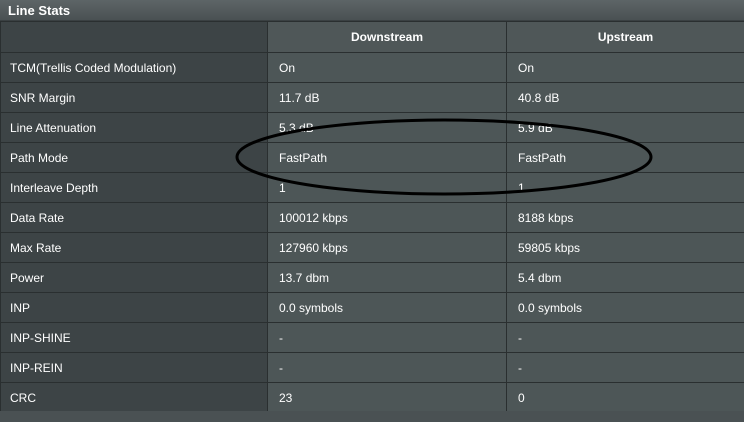  Describe the element at coordinates (387, 217) in the screenshot. I see `downstream-value: 100012 kbps` at that location.